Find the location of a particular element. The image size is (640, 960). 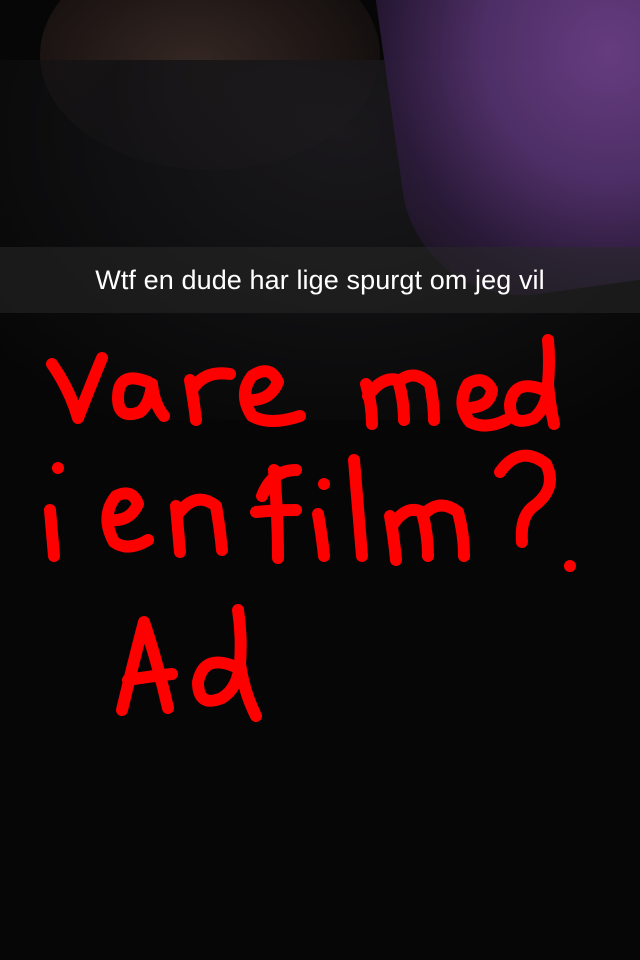

caption-text: Wtf en dude har lige spurgt om jeg vil is located at coordinates (320, 279).